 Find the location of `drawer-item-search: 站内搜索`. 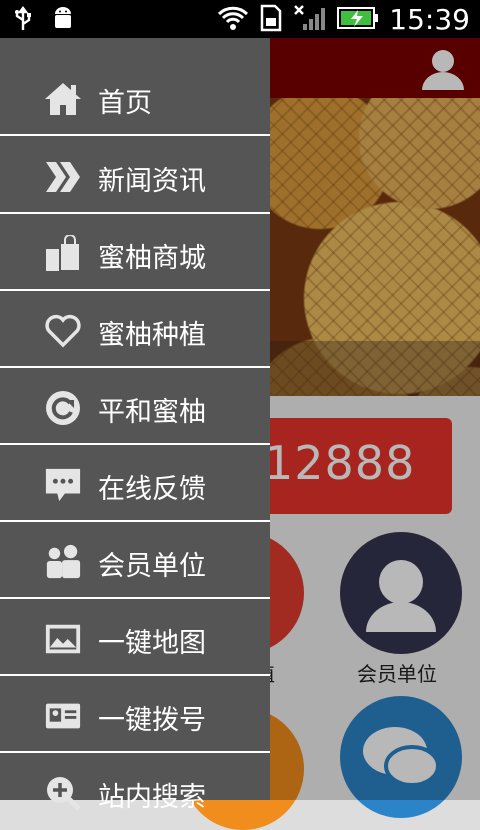

drawer-item-search: 站内搜索 is located at coordinates (135, 792).